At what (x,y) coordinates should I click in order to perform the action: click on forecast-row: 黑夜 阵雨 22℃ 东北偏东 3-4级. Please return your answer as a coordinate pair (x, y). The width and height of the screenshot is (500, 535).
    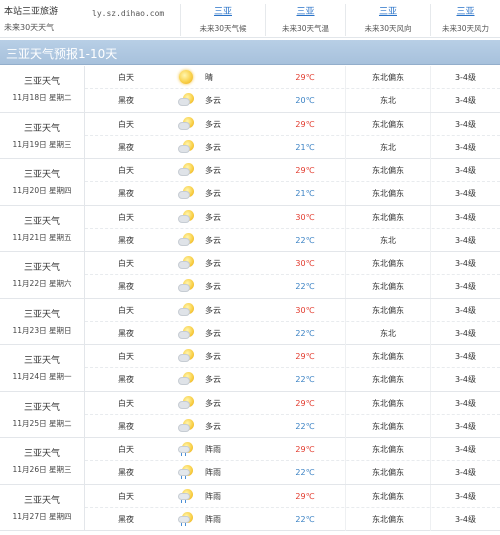
    Looking at the image, I should click on (292, 472).